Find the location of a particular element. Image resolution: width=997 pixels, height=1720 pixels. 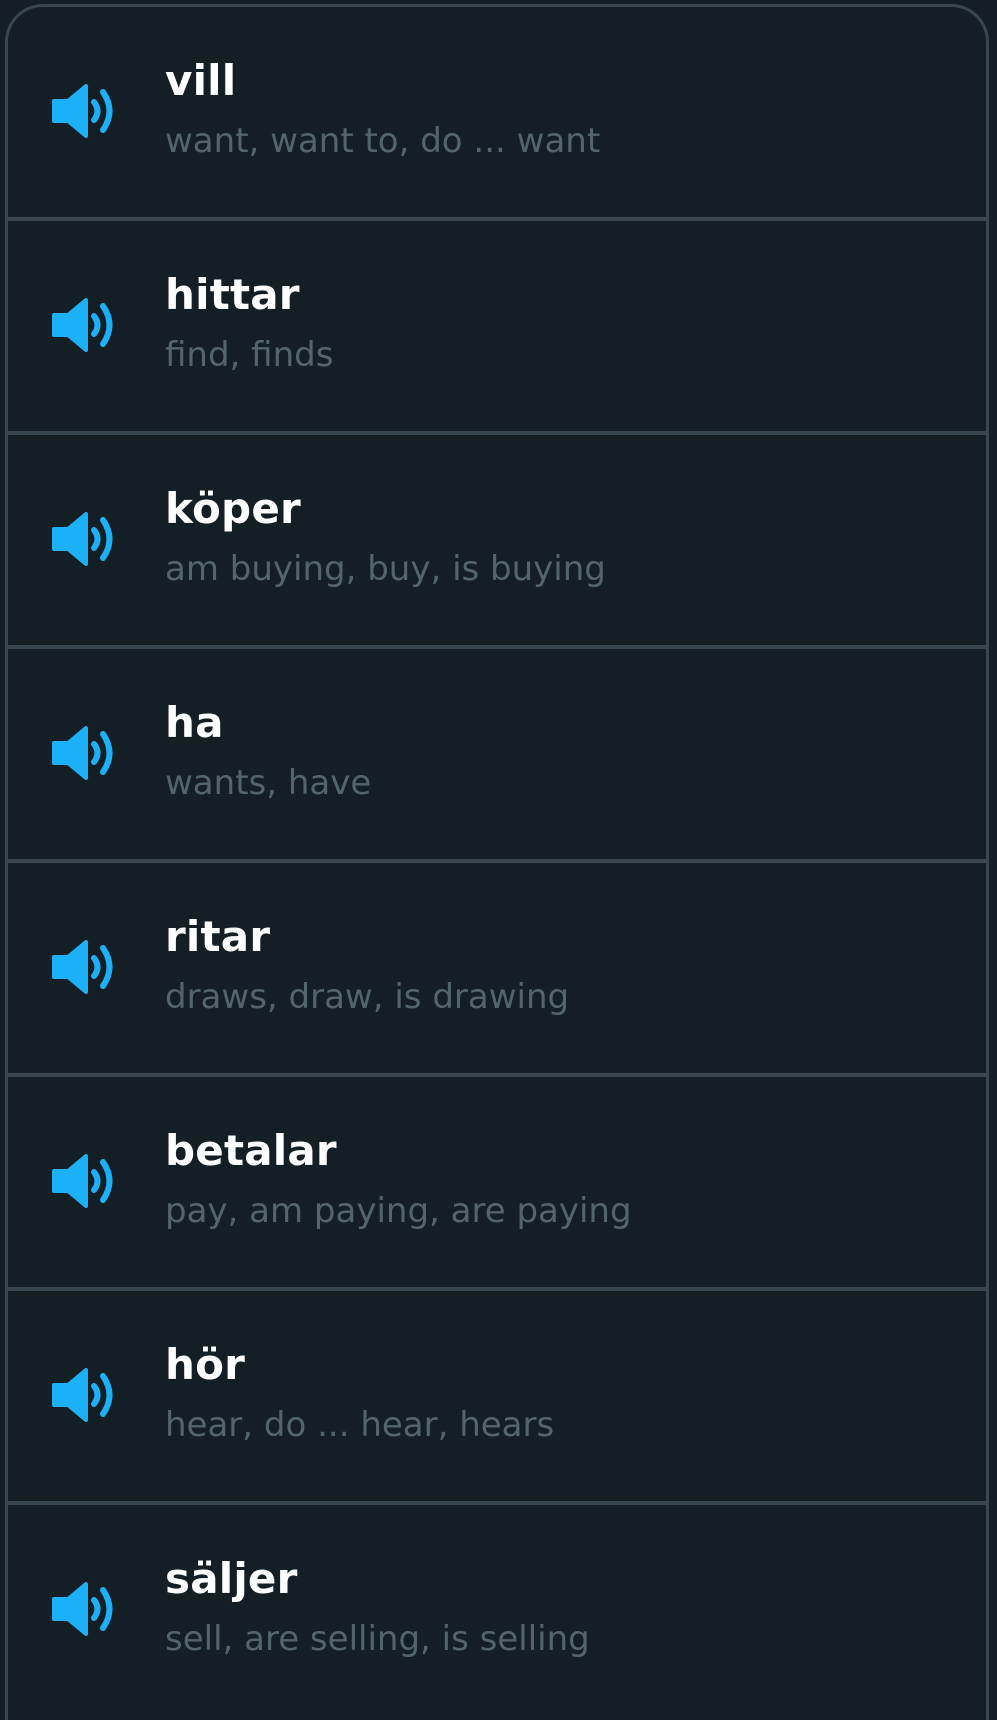

word-text: ritar draws, draw, is drawing is located at coordinates (367, 965).